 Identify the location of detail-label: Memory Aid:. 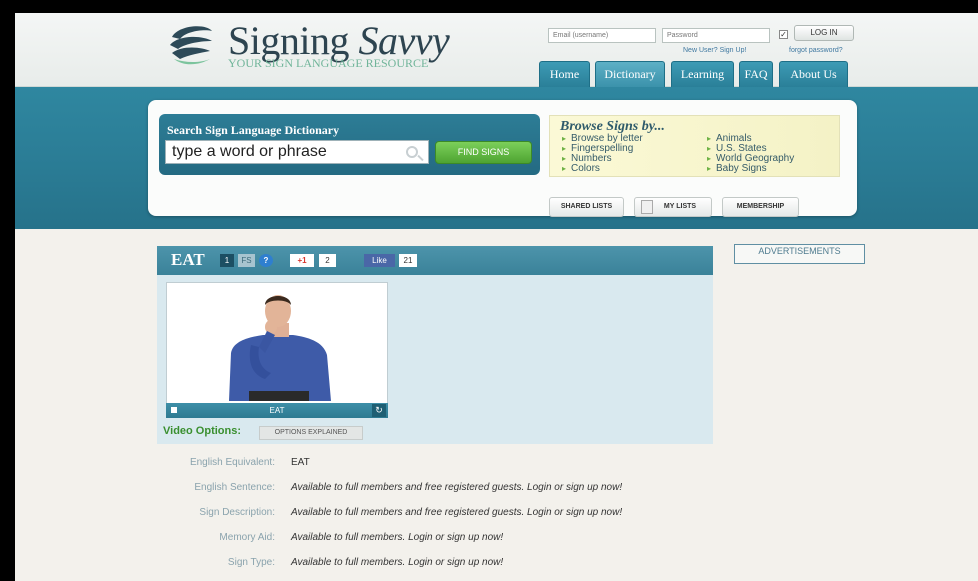
(247, 537).